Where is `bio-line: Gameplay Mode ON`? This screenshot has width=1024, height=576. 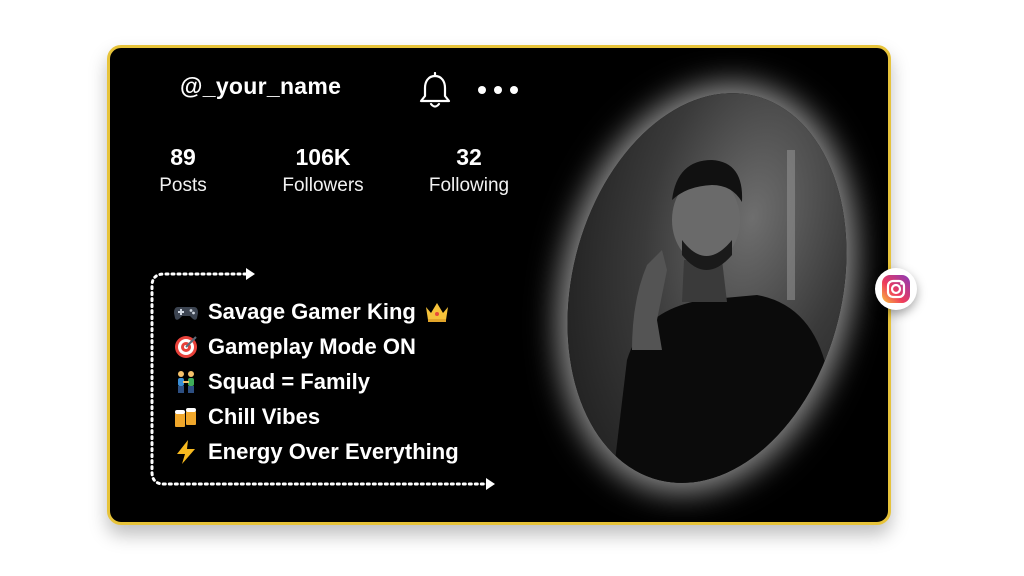 bio-line: Gameplay Mode ON is located at coordinates (316, 346).